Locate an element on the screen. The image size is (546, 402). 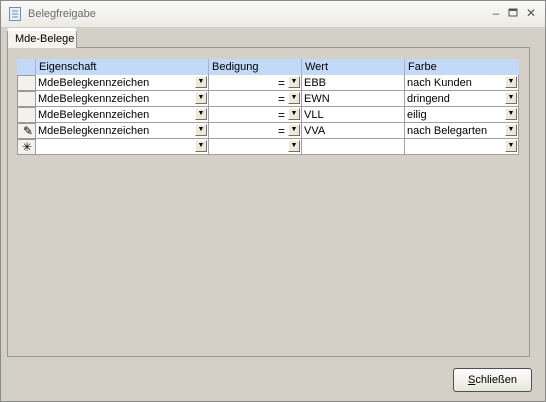
grid-header: Eigenschaft Bedigung Wert Farbe is located at coordinates (268, 67).